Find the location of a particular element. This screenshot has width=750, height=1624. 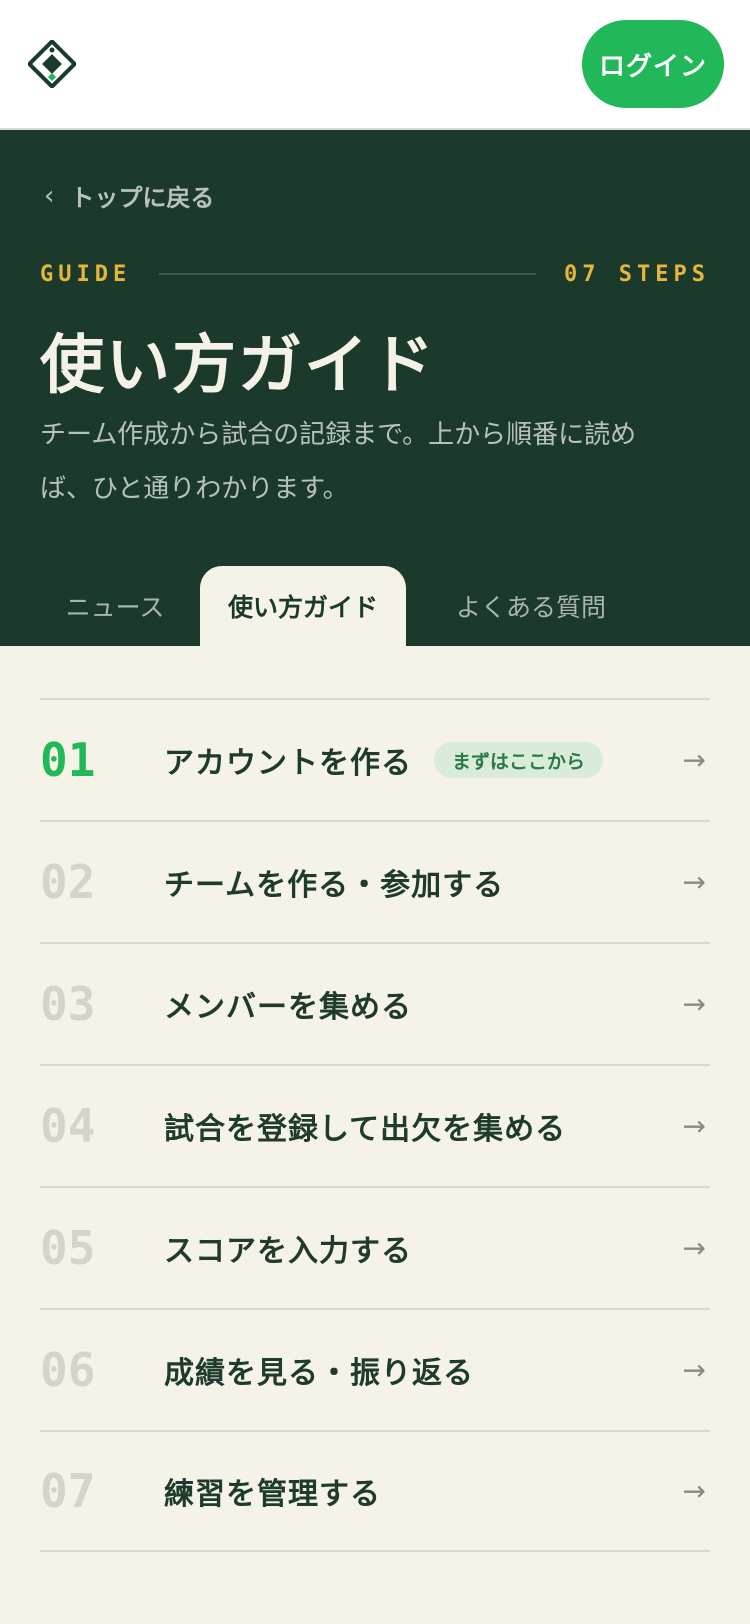

diamond-logo-icon is located at coordinates (52, 64).